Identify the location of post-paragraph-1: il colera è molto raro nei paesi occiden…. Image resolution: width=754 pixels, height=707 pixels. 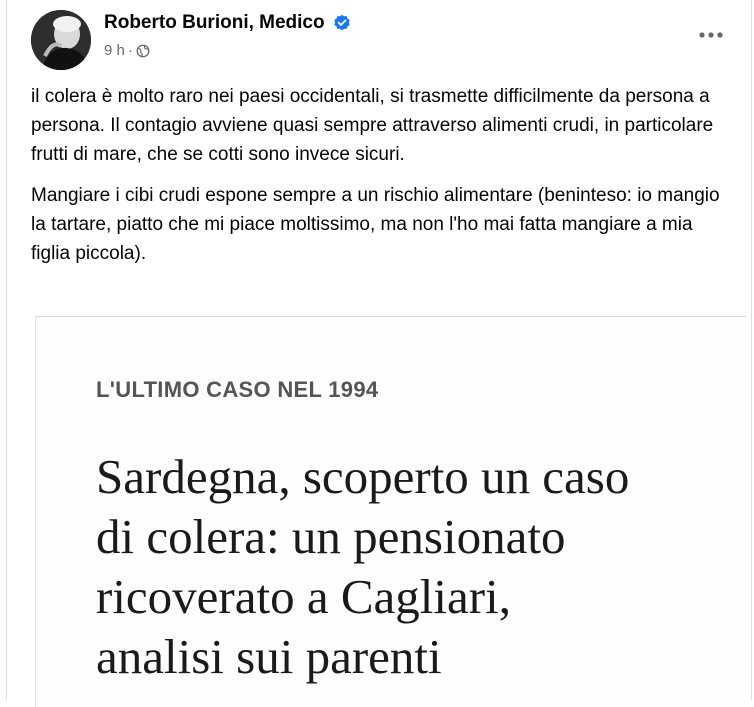
(372, 125).